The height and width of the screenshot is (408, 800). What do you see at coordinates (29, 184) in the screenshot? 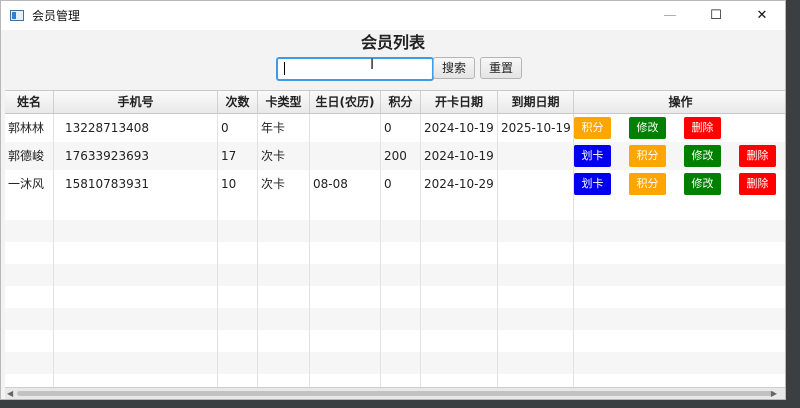
I see `cell-name: 一沐风` at bounding box center [29, 184].